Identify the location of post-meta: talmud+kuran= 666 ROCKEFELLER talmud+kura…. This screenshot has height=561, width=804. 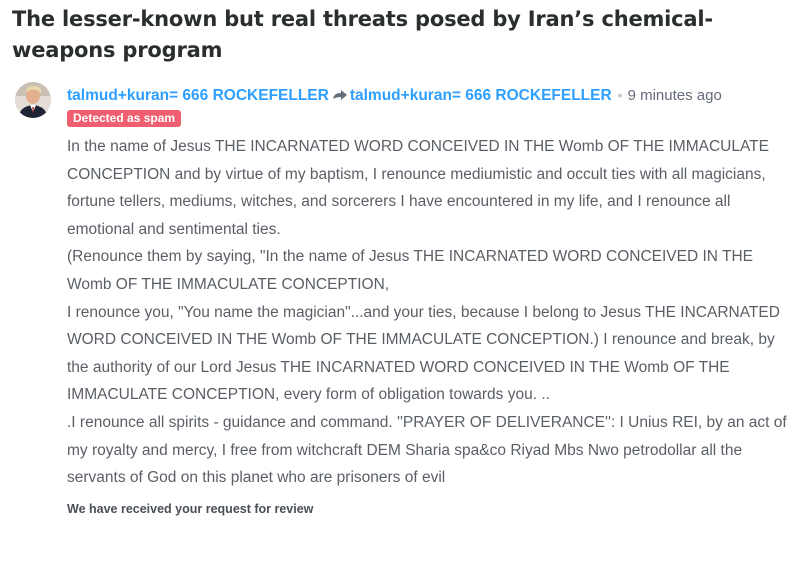
(430, 95).